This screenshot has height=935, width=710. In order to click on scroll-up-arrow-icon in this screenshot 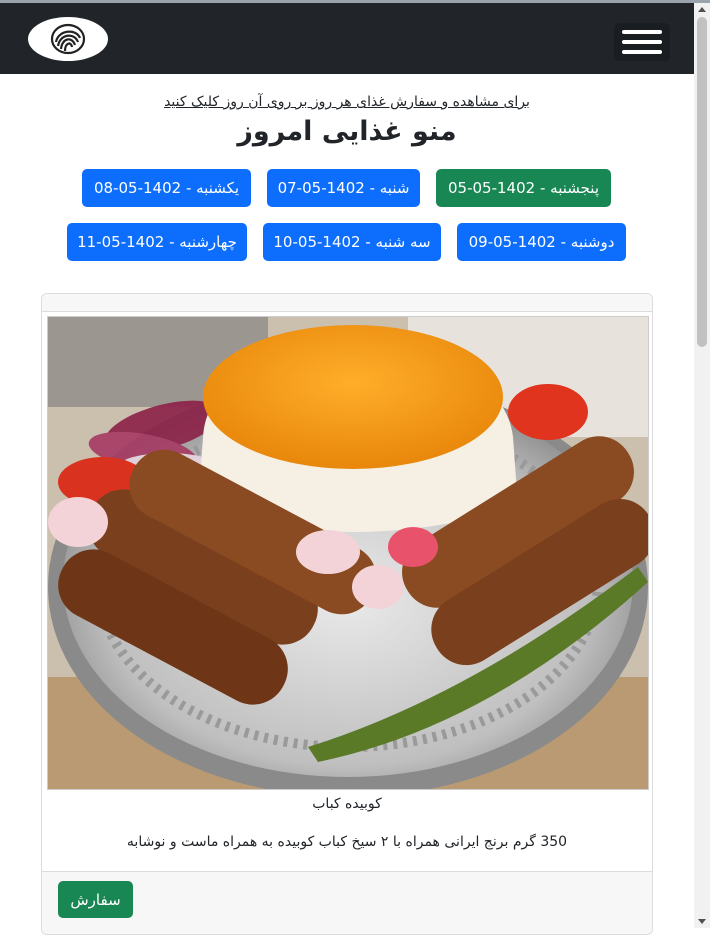, I will do `click(702, 9)`.